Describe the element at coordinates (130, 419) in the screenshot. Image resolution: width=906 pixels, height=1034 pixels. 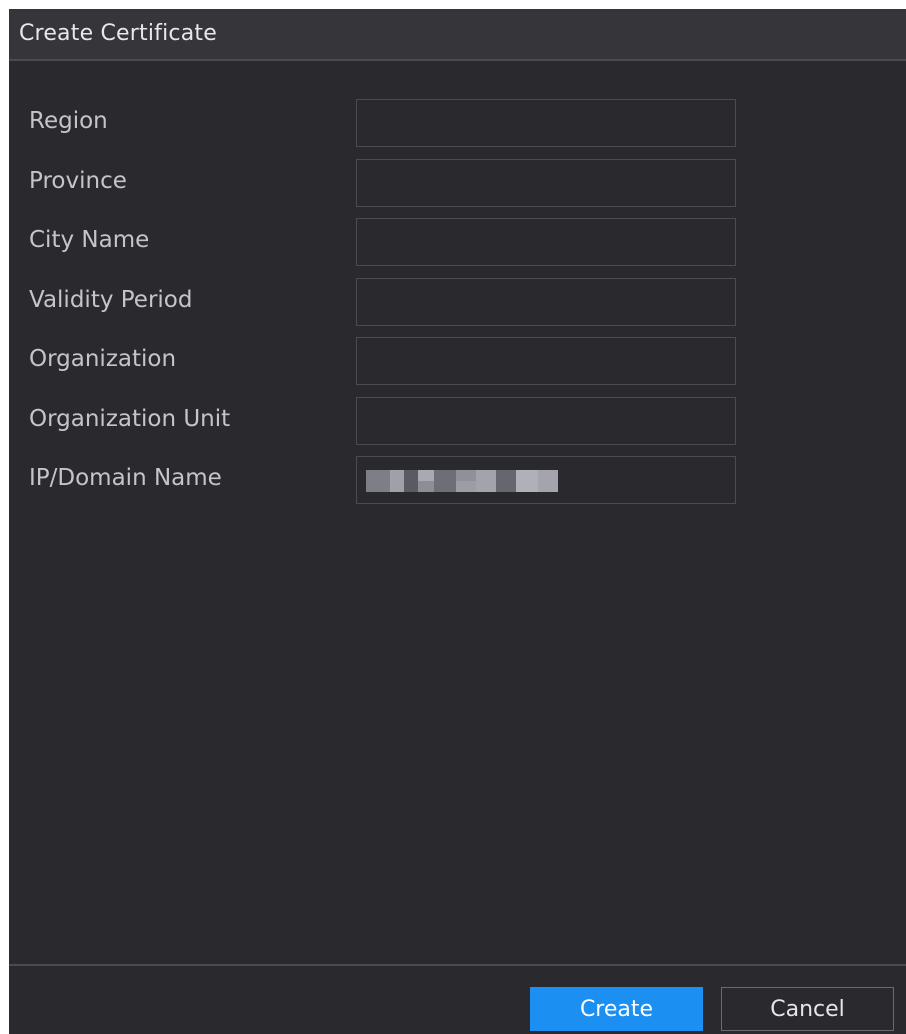
I see `organization-unit-label: Organization Unit` at that location.